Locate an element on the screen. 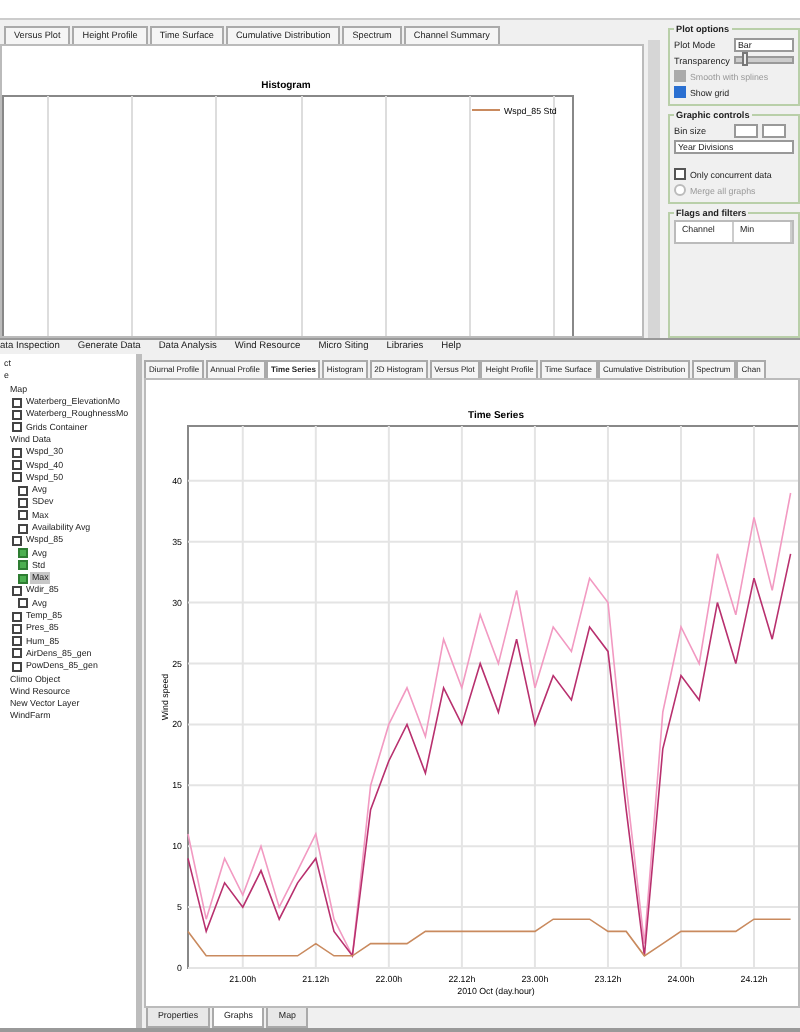  scrollbar is located at coordinates (654, 189).